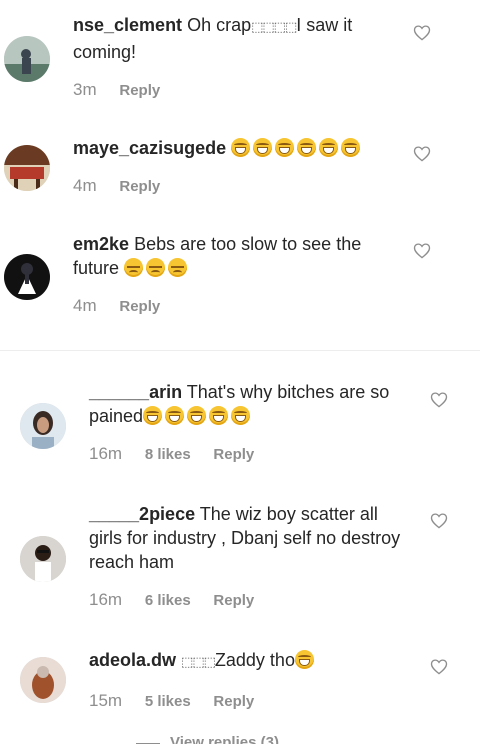 The image size is (480, 744). Describe the element at coordinates (127, 25) in the screenshot. I see `username: nse_clement` at that location.